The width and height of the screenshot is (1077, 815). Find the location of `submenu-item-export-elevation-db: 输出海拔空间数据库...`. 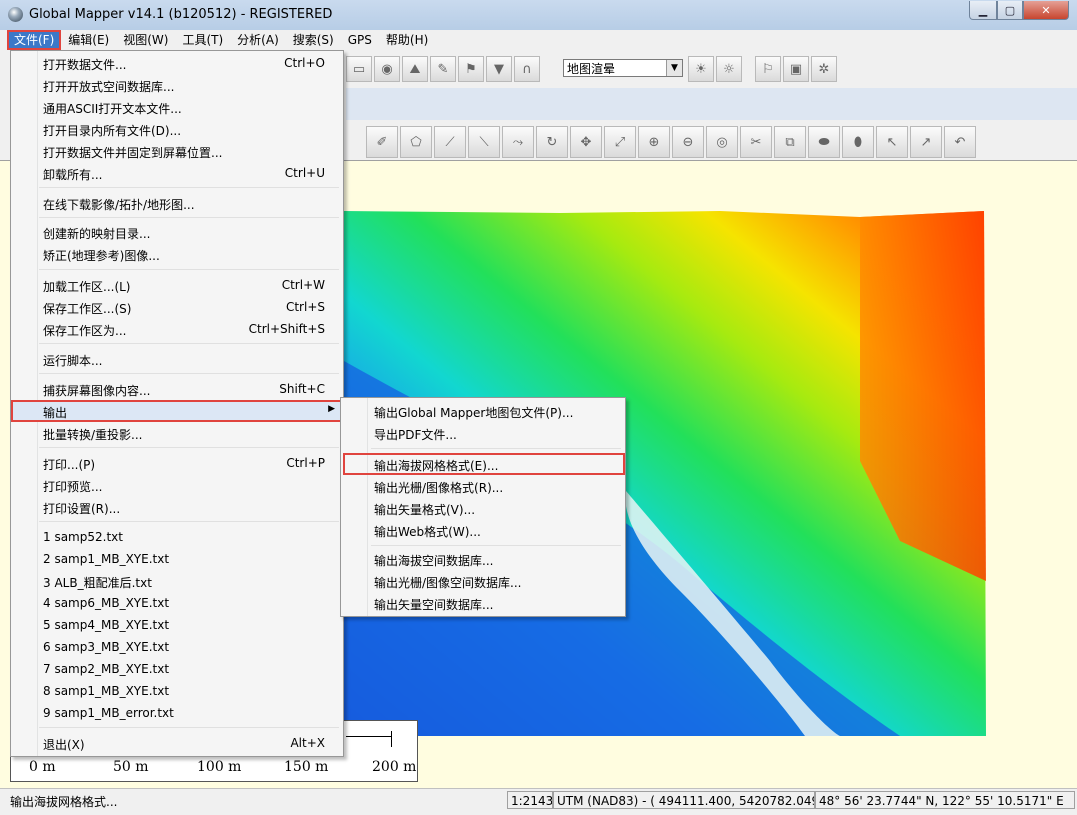

submenu-item-export-elevation-db: 输出海拔空间数据库... is located at coordinates (483, 559).